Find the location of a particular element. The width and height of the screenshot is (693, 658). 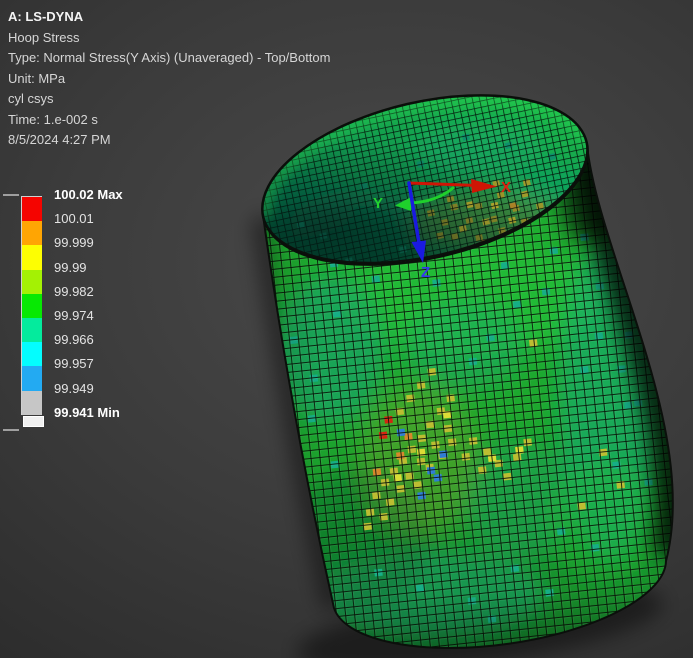

result-datetime: 8/5/2024 4:27 PM is located at coordinates (59, 139).